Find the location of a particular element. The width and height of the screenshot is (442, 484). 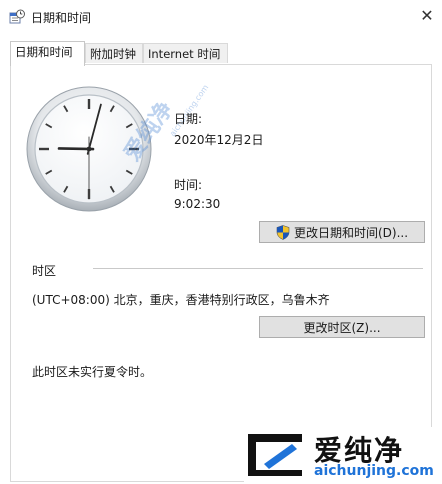

window-title: 日期和时间 is located at coordinates (61, 18).